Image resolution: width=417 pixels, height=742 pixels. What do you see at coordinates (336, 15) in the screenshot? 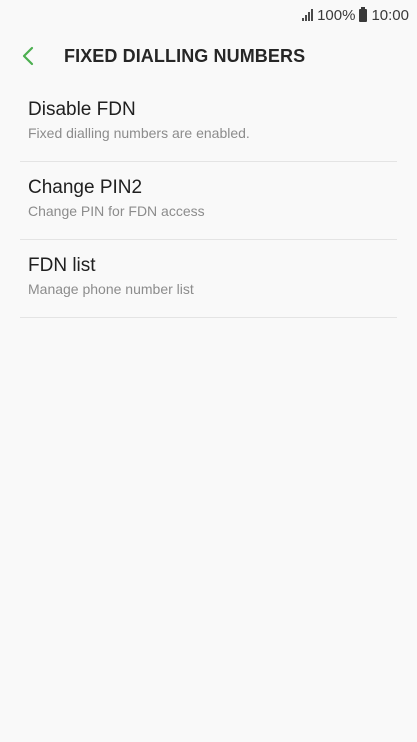
I see `battery-percent: 100%` at bounding box center [336, 15].